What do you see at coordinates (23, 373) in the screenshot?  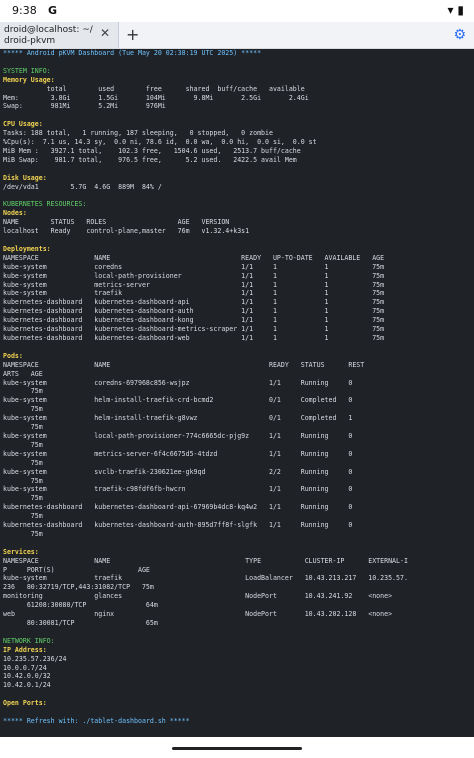 I see `terminal-line: ARTS AGE` at bounding box center [23, 373].